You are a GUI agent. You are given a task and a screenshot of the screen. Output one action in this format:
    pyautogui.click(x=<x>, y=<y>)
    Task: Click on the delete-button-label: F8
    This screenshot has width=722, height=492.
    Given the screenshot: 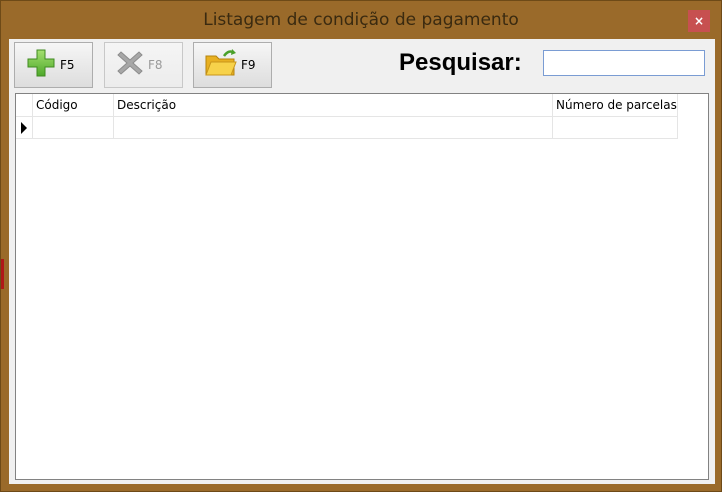 What is the action you would take?
    pyautogui.click(x=155, y=65)
    